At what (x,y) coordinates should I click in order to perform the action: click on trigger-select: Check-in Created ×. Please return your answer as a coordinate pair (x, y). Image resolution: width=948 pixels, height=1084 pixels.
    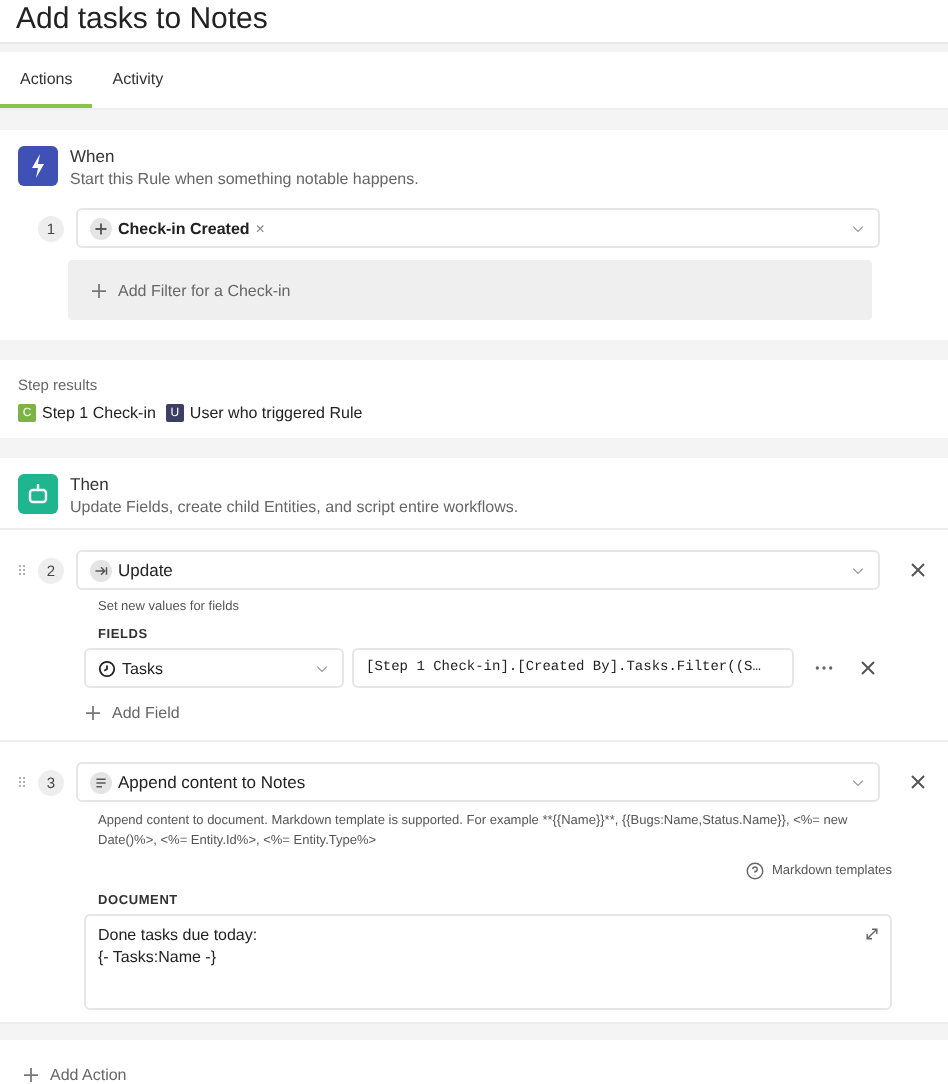
    Looking at the image, I should click on (478, 228).